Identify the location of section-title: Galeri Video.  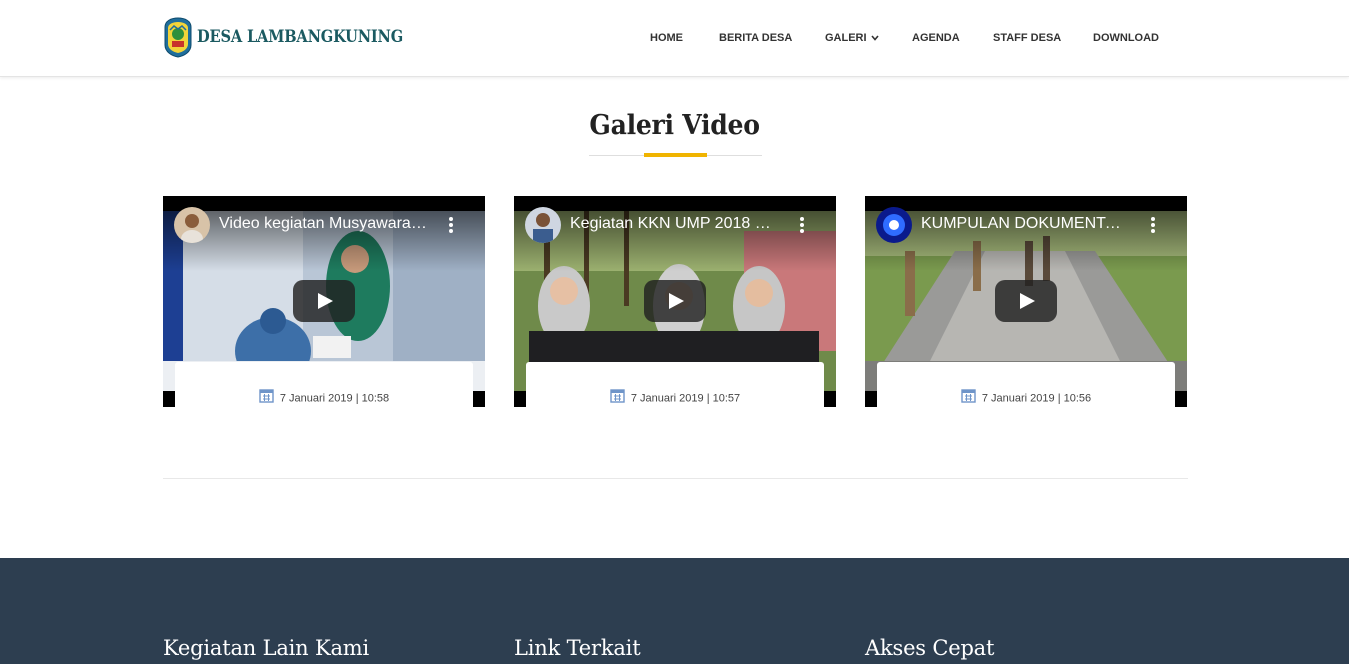
(674, 125).